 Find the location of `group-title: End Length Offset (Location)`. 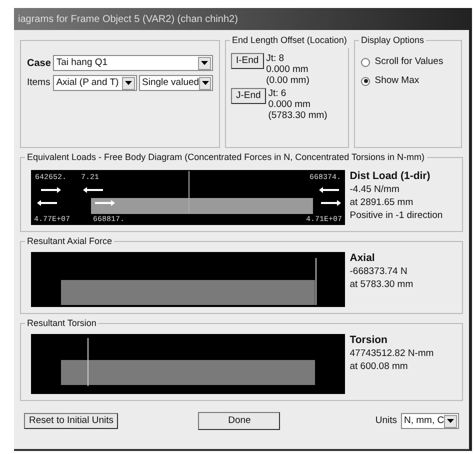

group-title: End Length Offset (Location) is located at coordinates (289, 41).